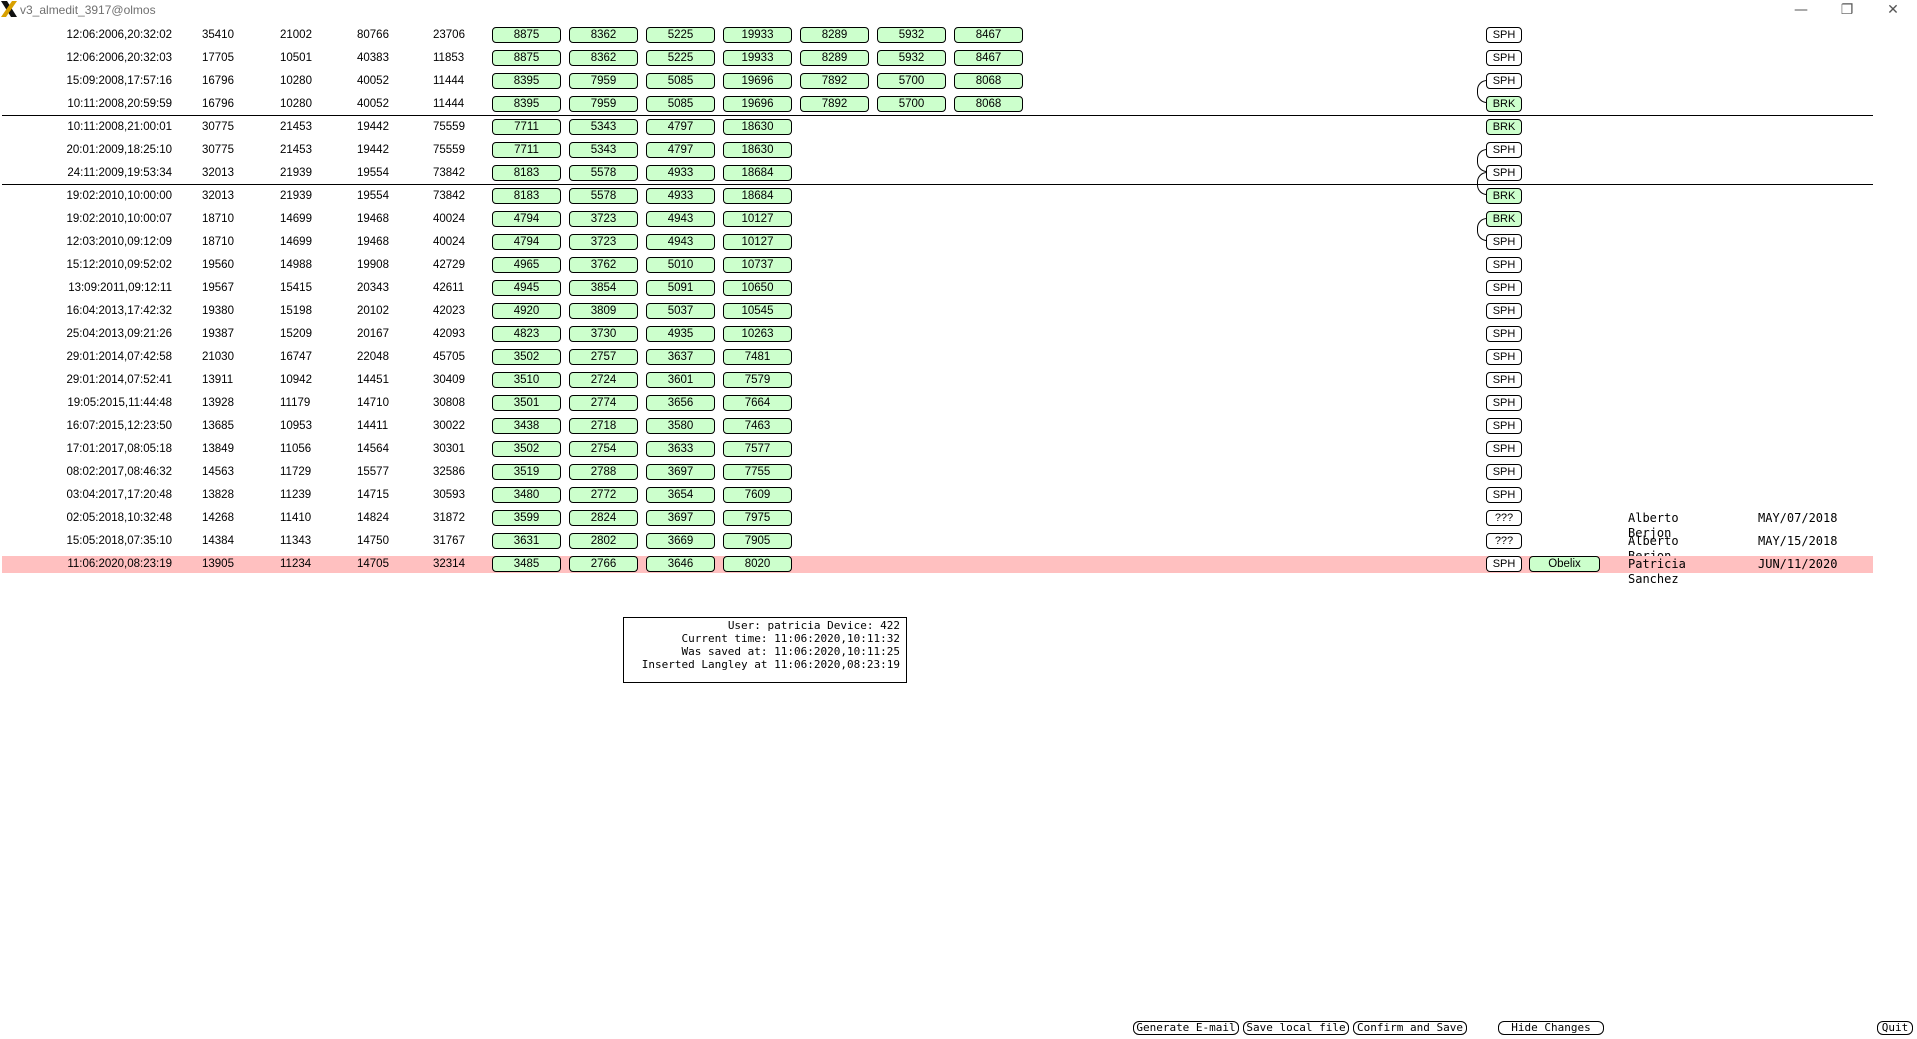  I want to click on editable-value-field: 18684, so click(757, 173).